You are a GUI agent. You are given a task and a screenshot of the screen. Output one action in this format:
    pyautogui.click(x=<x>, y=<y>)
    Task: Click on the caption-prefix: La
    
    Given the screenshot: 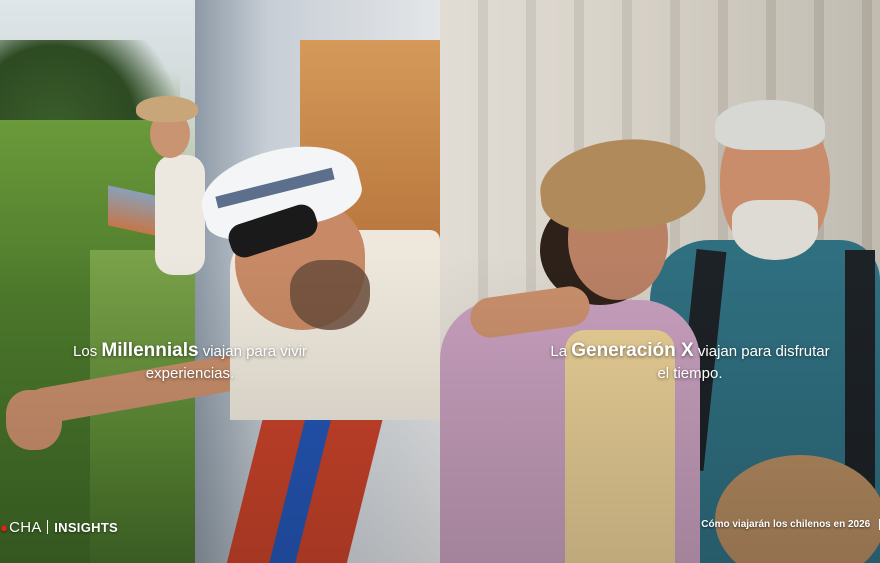 What is the action you would take?
    pyautogui.click(x=559, y=351)
    